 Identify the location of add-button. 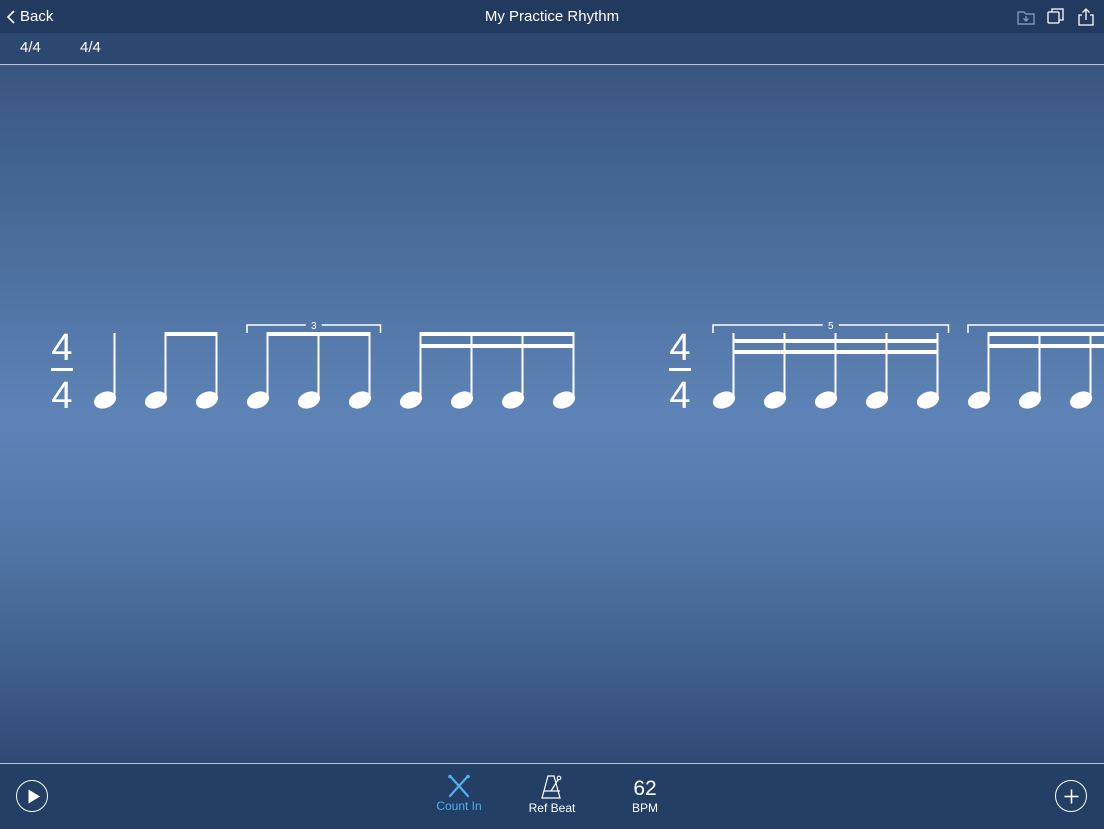
(1071, 796).